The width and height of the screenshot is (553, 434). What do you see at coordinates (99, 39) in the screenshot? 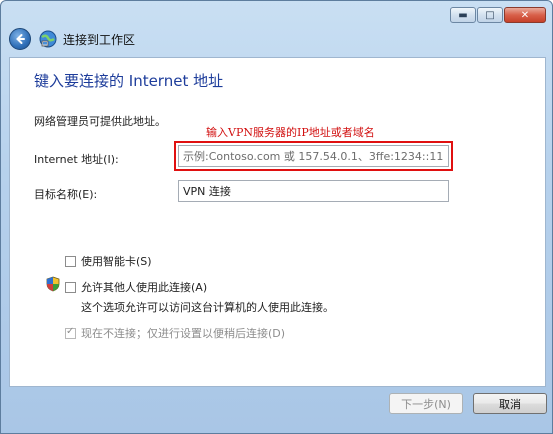
I see `window-title: 连接到工作区` at bounding box center [99, 39].